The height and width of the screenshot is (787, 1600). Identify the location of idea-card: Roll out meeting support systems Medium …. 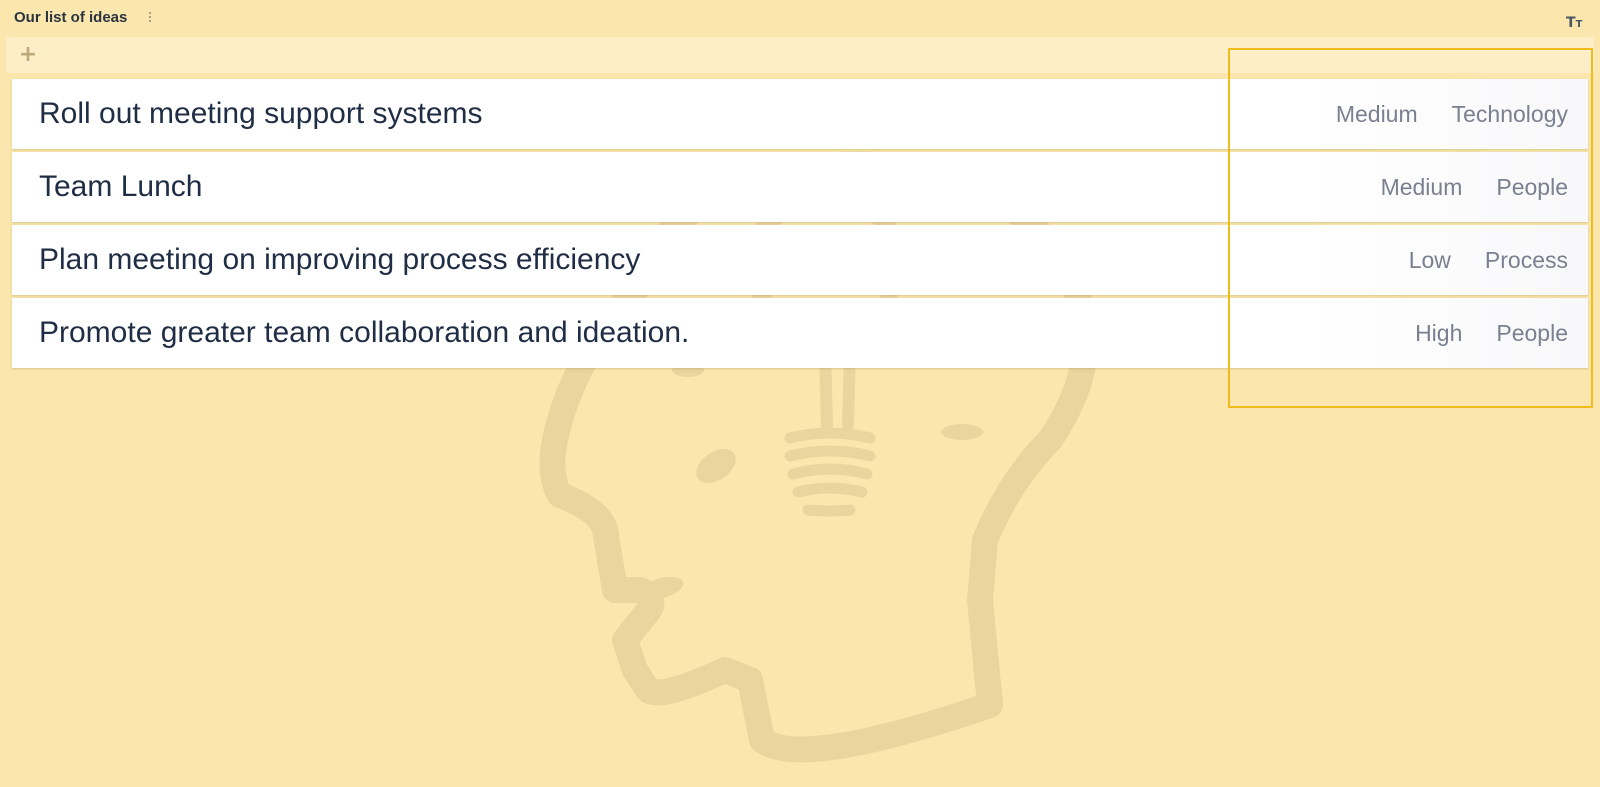
(800, 114).